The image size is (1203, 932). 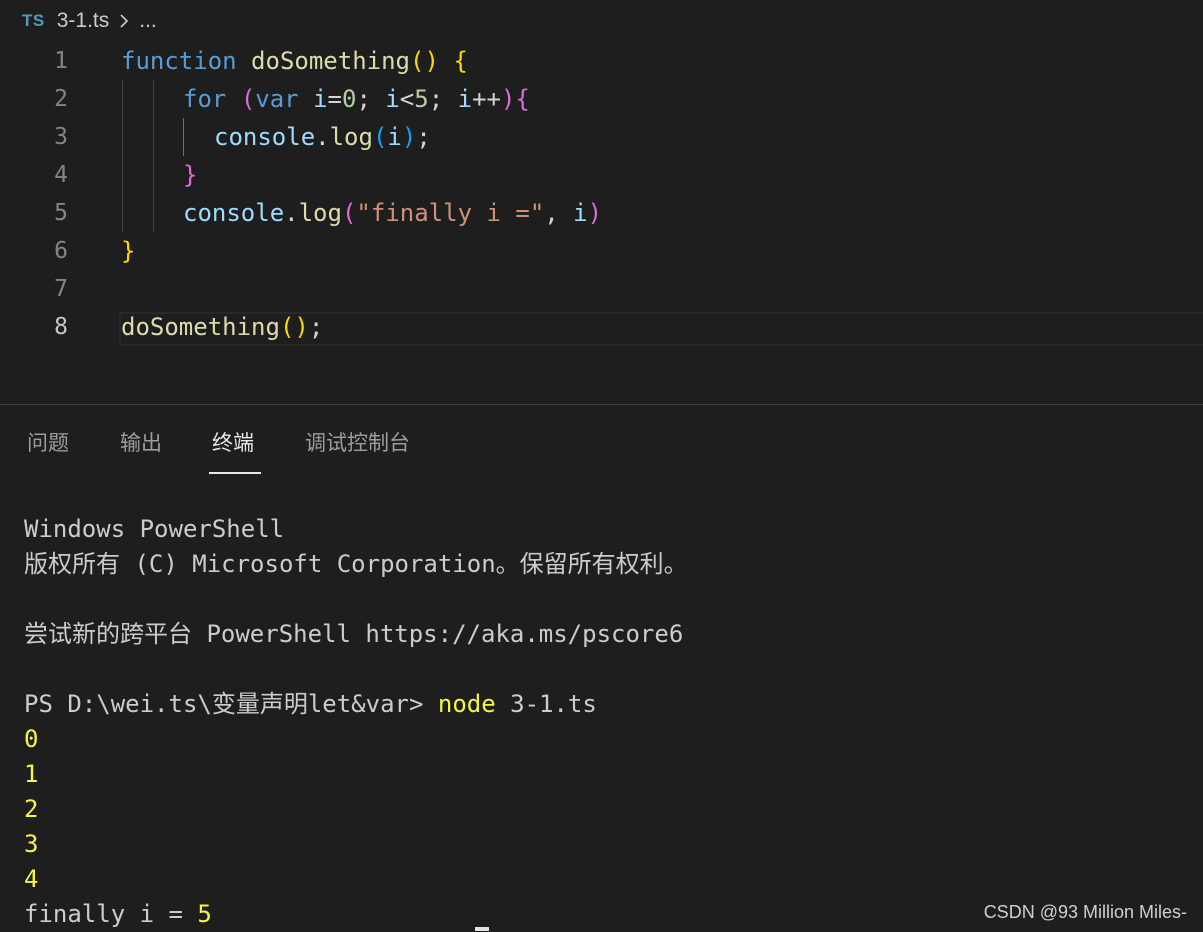 I want to click on panel-divider, so click(x=601, y=404).